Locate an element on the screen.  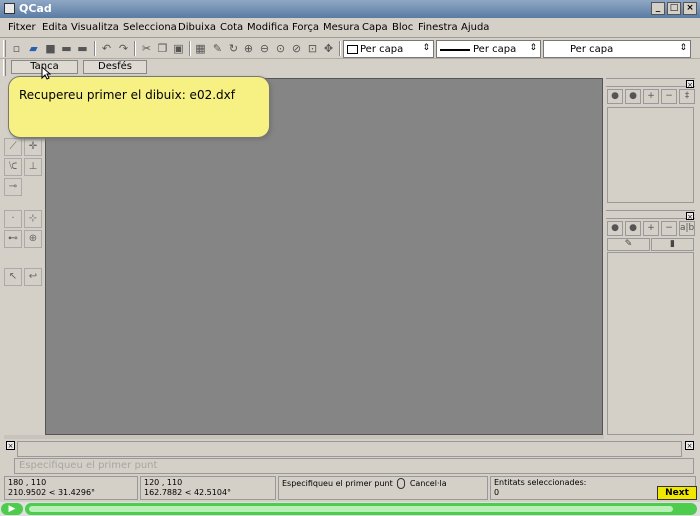
open-file-icon: ▰ is located at coordinates (33, 48).